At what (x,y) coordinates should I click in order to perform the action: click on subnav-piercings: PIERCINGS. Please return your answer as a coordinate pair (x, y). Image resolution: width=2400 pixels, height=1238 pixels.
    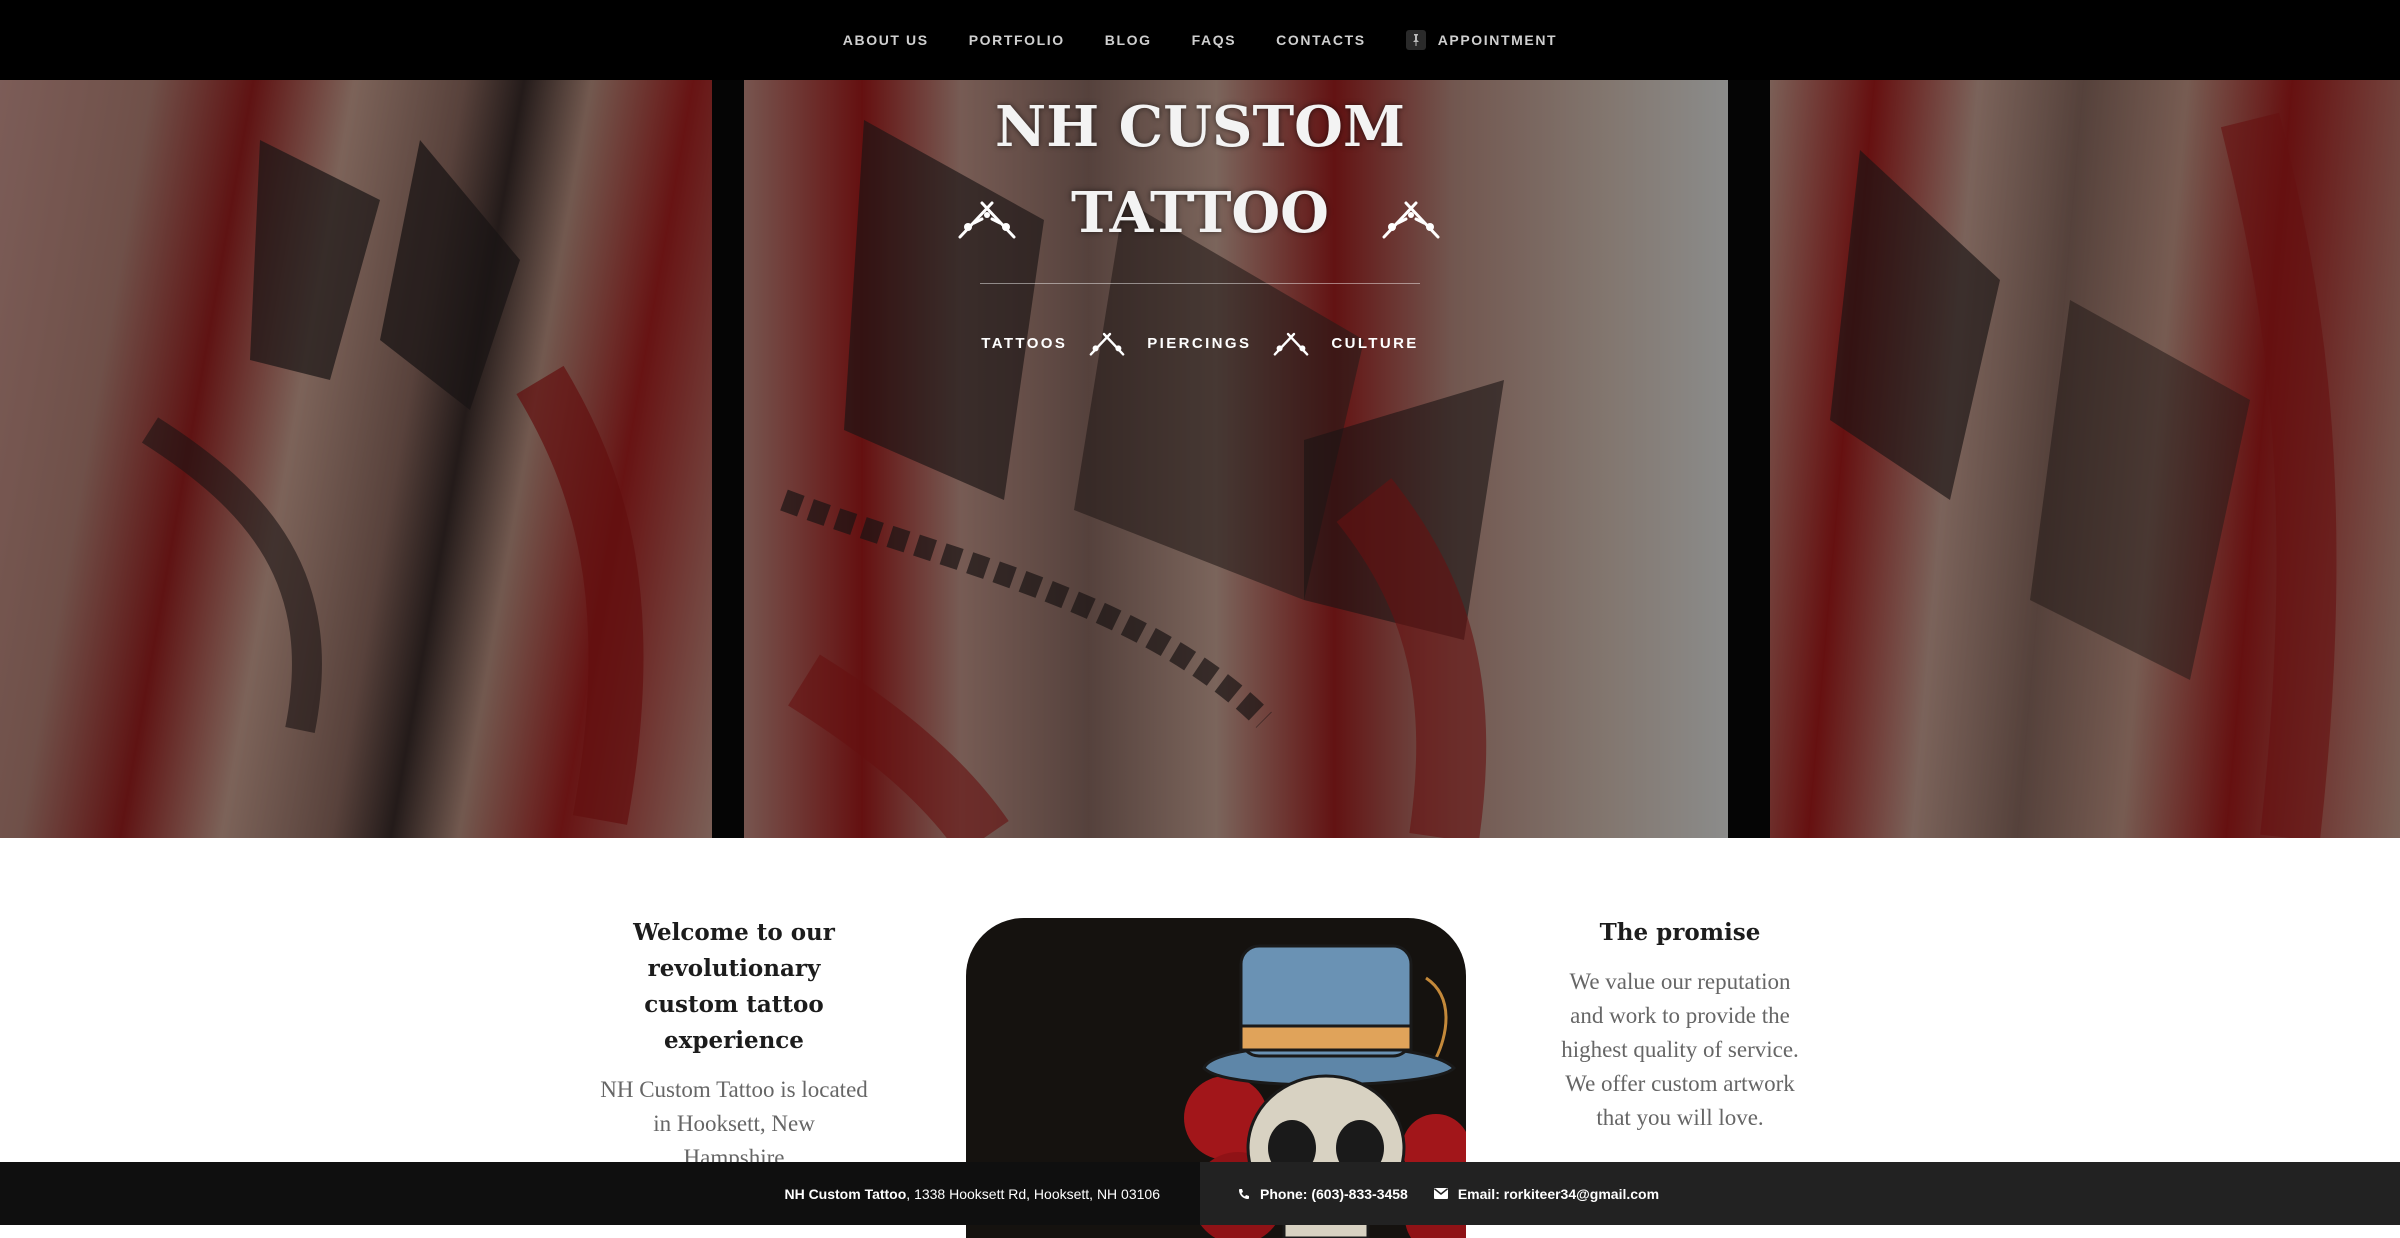
    Looking at the image, I should click on (1199, 343).